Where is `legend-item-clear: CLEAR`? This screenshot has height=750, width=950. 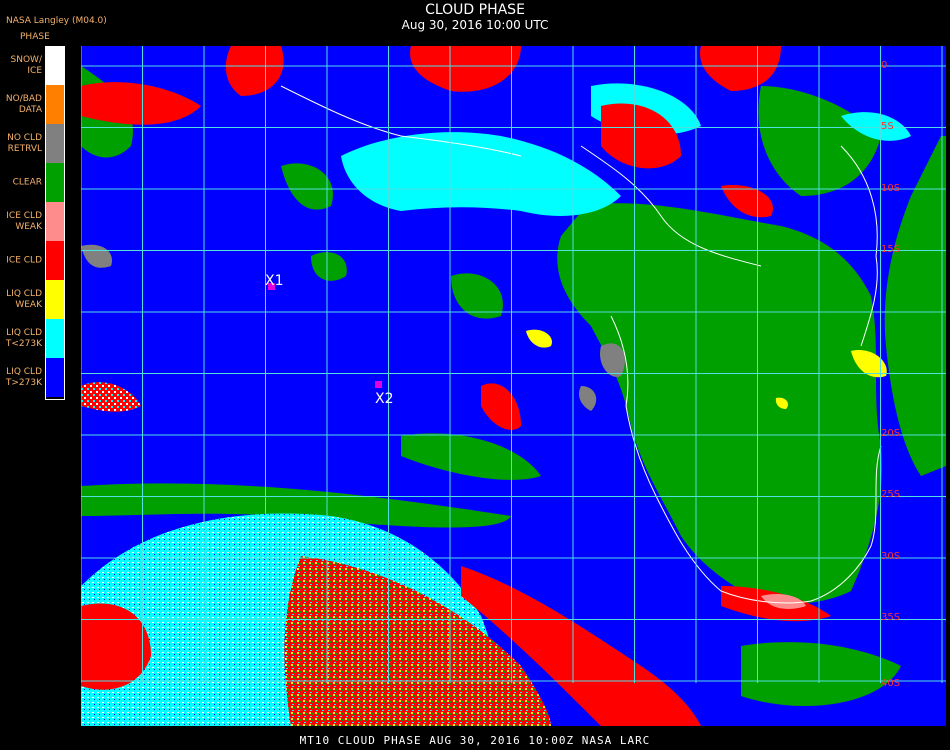 legend-item-clear: CLEAR is located at coordinates (34, 182).